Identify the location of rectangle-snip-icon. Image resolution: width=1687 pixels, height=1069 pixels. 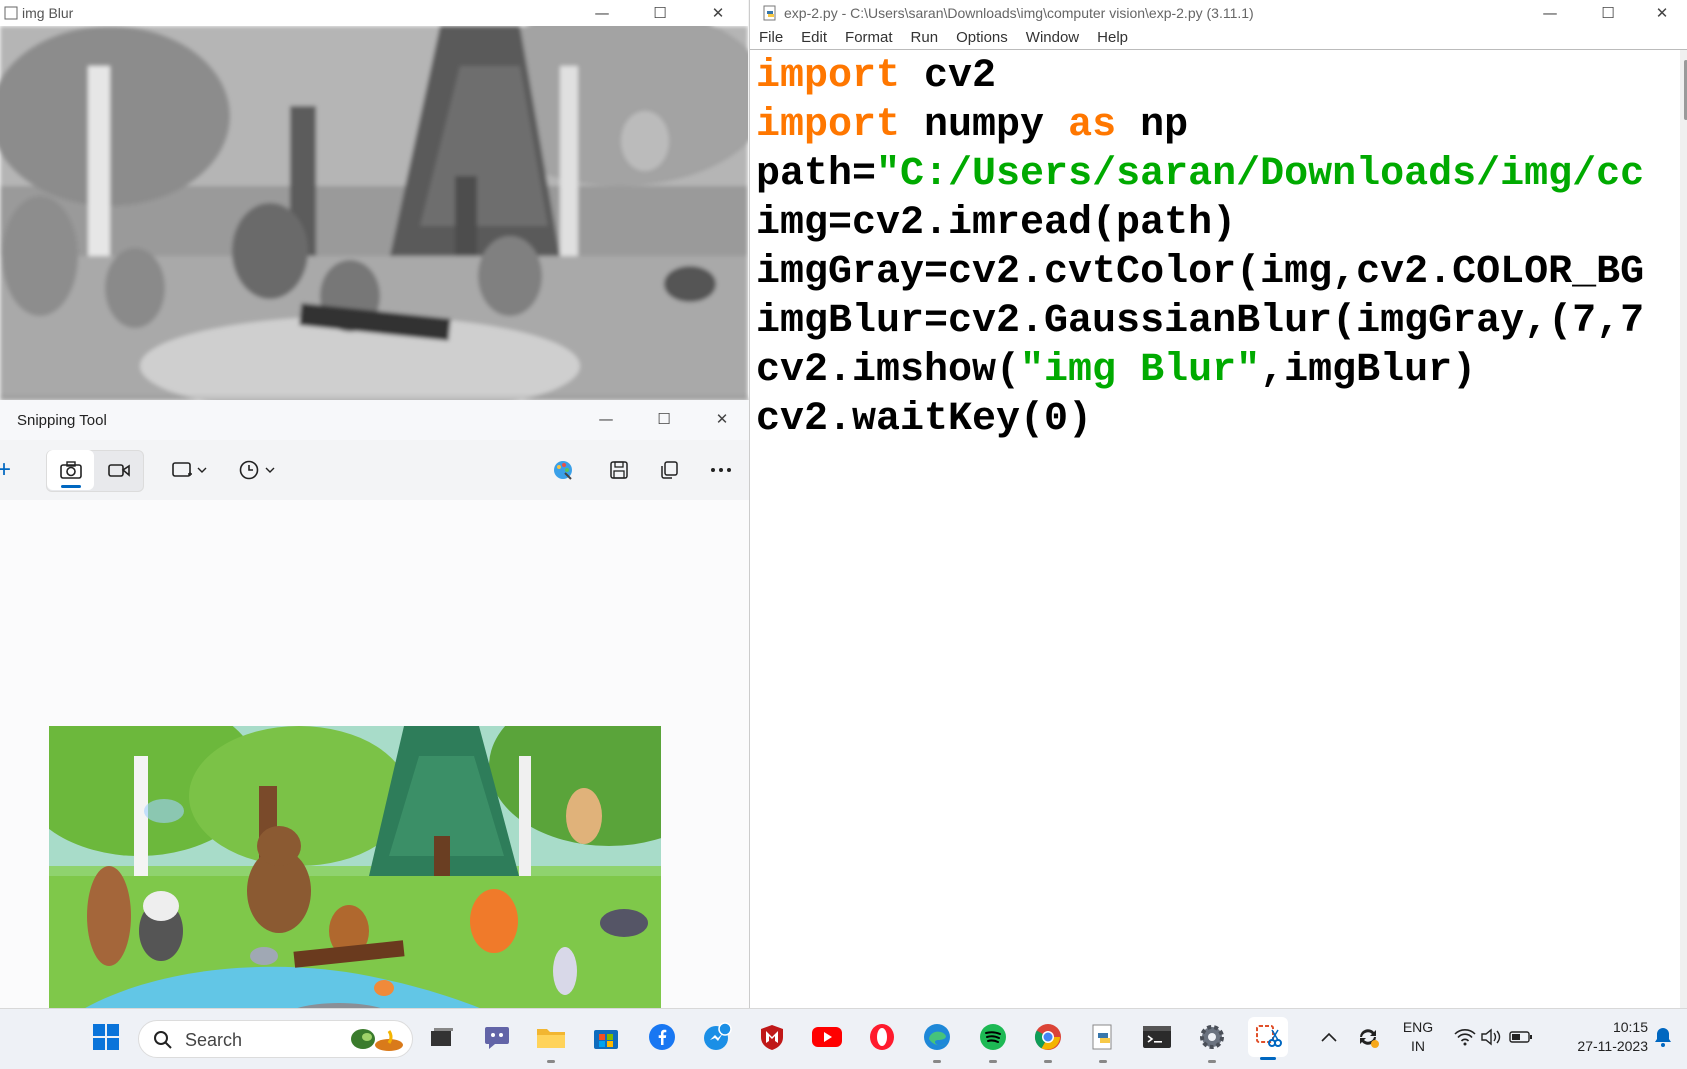
(189, 469).